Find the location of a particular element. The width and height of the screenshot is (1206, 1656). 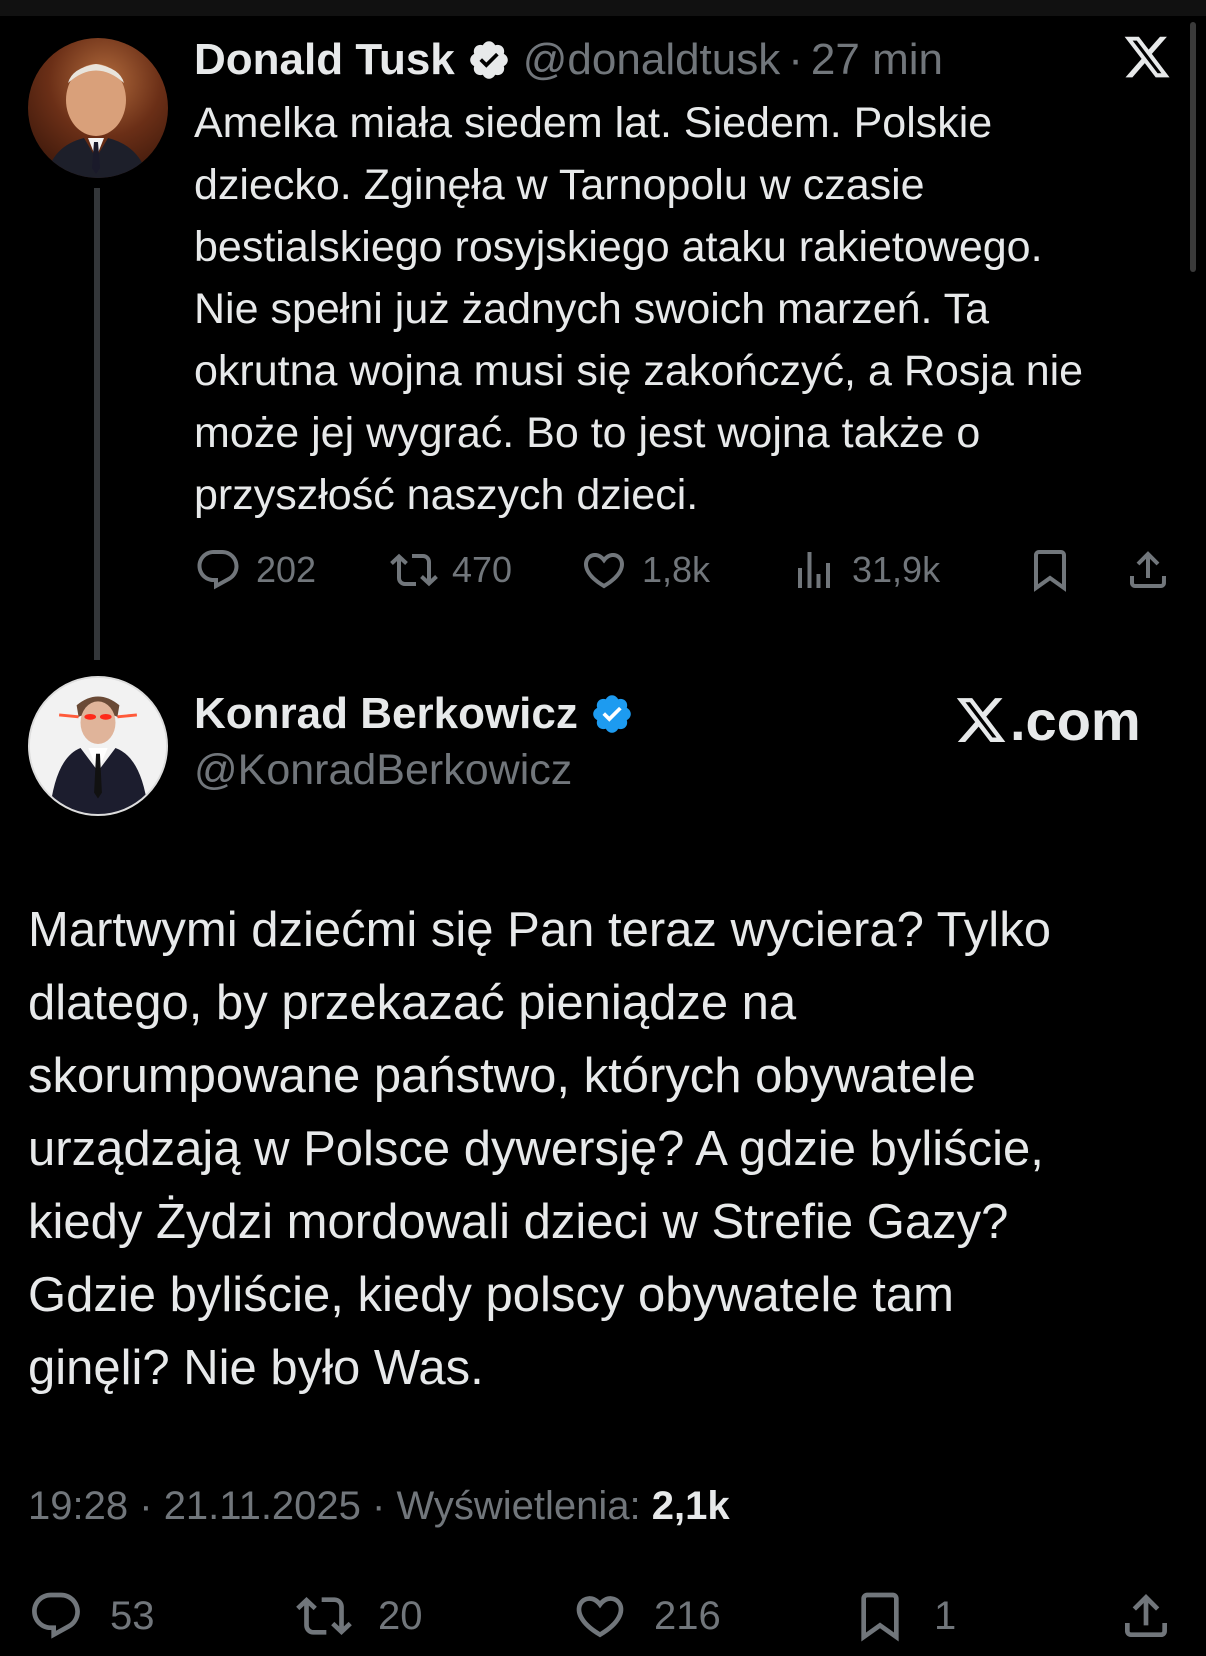

quoted-tweet-actions: 202 470 1,8k 31,9k is located at coordinates (689, 570).